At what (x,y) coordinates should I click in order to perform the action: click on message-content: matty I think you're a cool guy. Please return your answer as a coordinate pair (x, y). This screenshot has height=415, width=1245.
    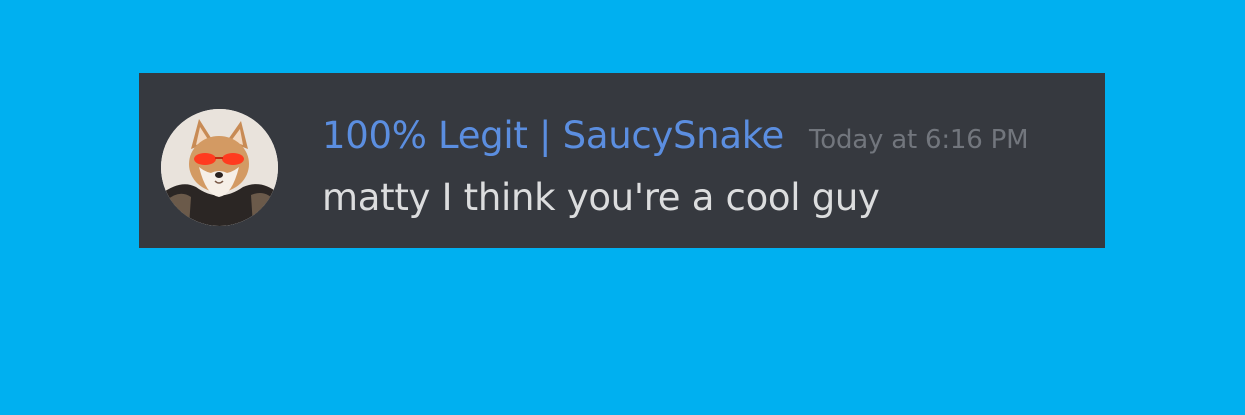
    Looking at the image, I should click on (601, 197).